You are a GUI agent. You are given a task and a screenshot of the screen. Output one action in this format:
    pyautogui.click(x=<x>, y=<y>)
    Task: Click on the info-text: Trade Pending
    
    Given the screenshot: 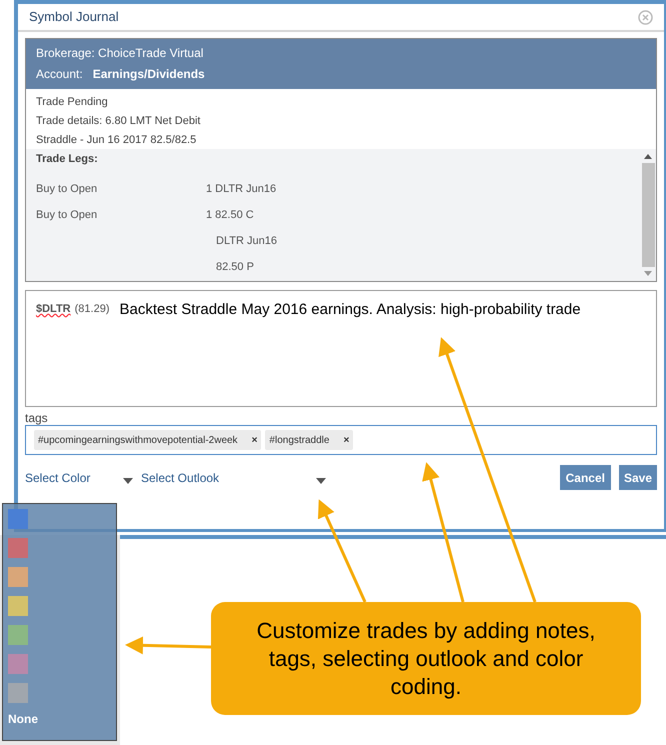 What is the action you would take?
    pyautogui.click(x=72, y=102)
    